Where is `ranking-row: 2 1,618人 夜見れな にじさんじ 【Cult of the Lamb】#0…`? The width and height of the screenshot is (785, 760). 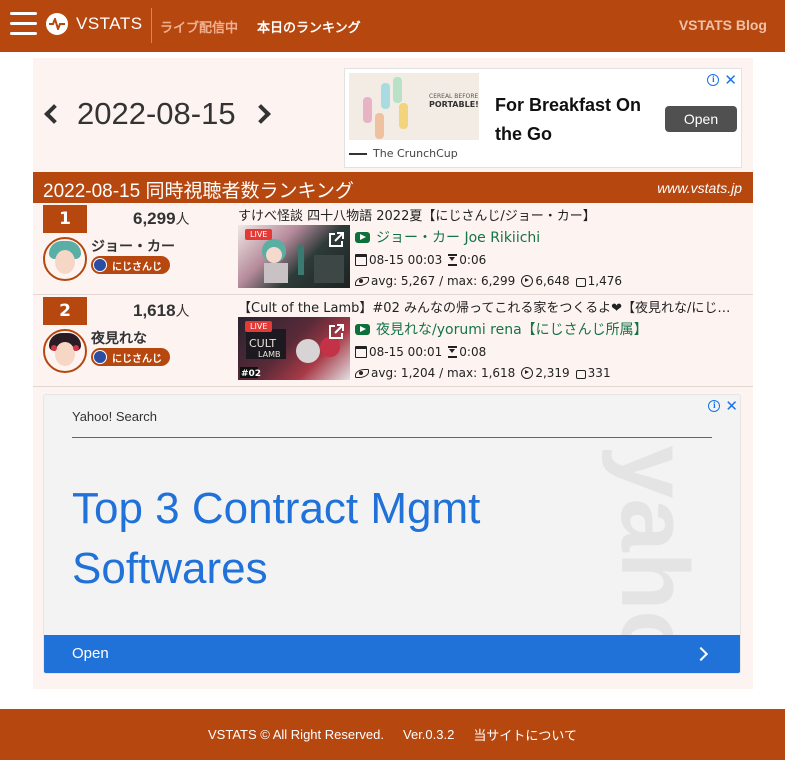 ranking-row: 2 1,618人 夜見れな にじさんじ 【Cult of the Lamb】#0… is located at coordinates (393, 341).